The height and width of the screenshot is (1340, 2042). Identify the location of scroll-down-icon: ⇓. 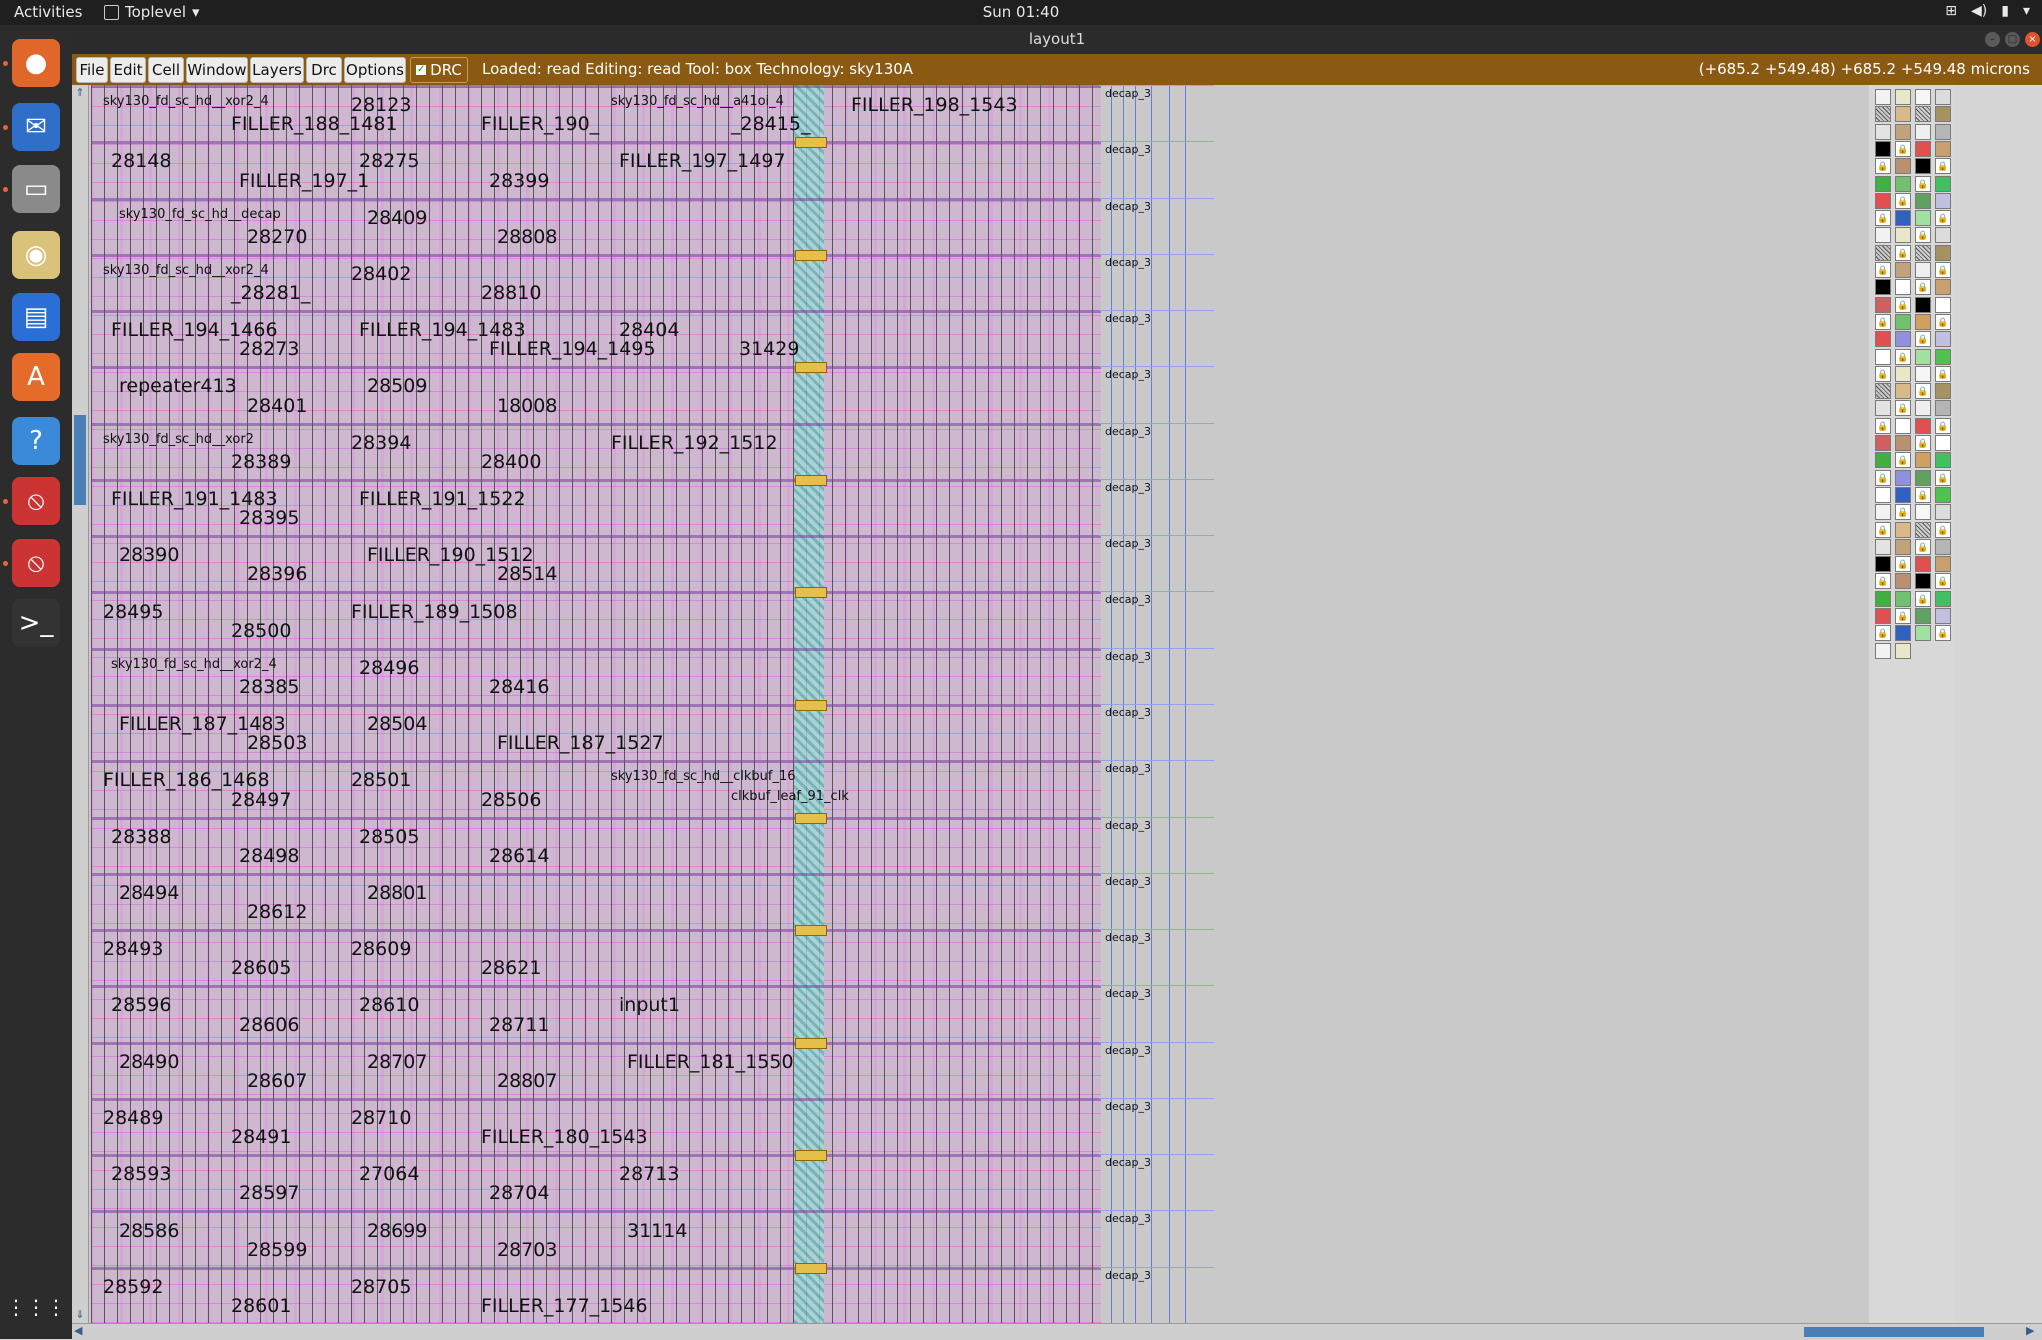
(80, 1315).